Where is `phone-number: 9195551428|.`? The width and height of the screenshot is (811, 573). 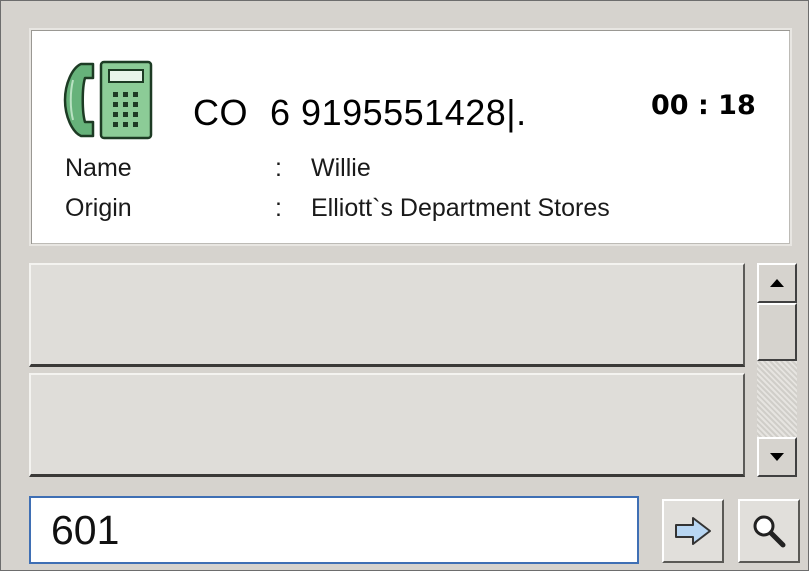
phone-number: 9195551428|. is located at coordinates (414, 112).